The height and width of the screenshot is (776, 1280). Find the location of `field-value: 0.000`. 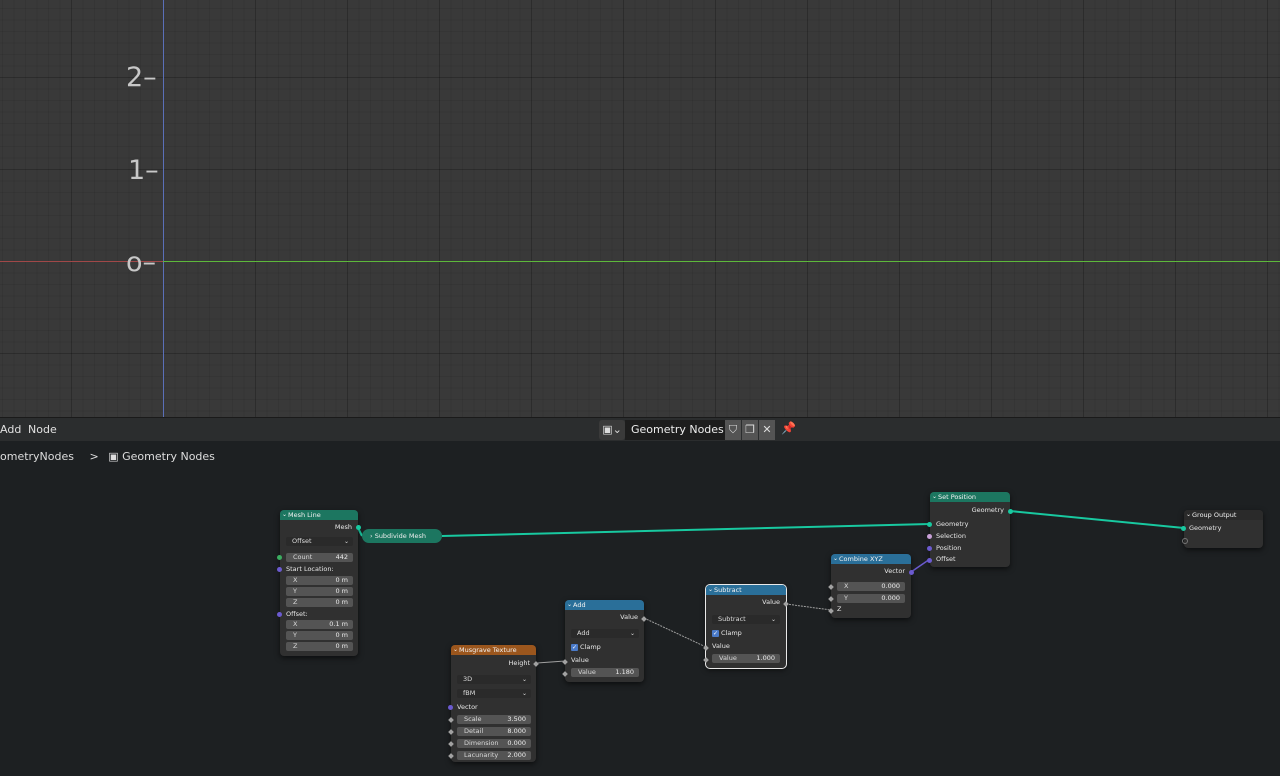

field-value: 0.000 is located at coordinates (516, 743).